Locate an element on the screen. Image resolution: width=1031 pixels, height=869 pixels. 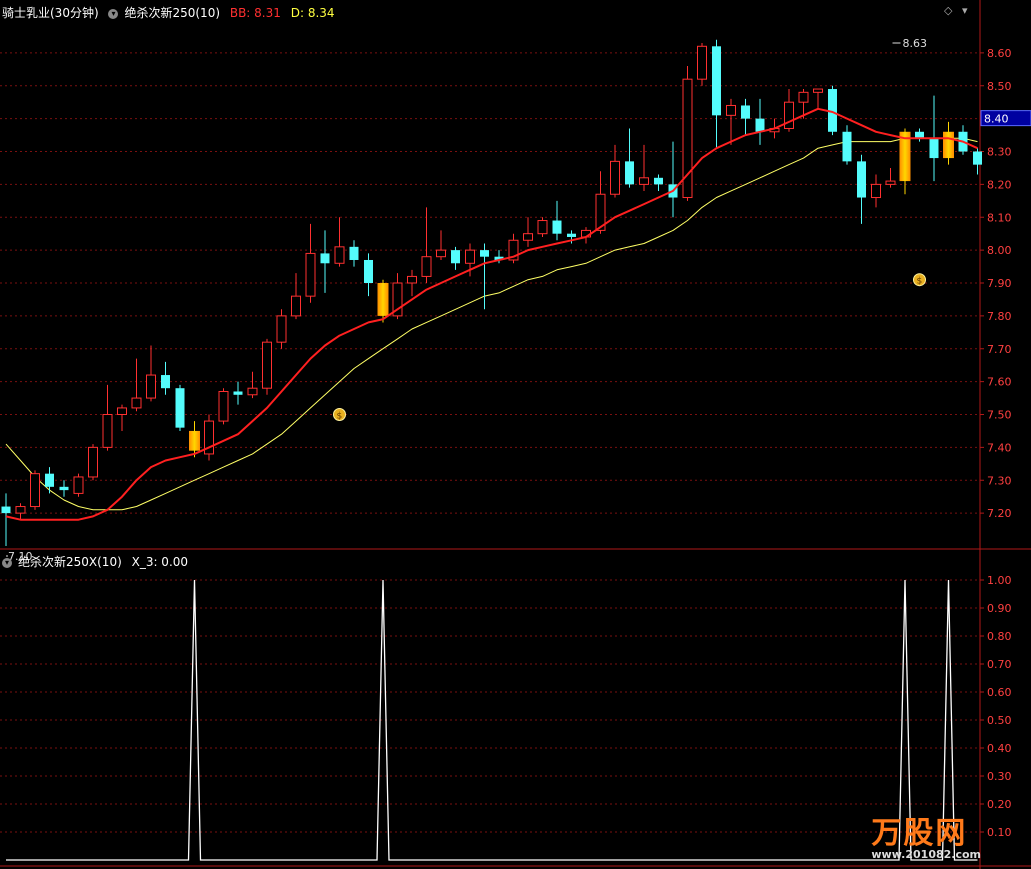
y-tick-label: 7.50 is located at coordinates (999, 415).